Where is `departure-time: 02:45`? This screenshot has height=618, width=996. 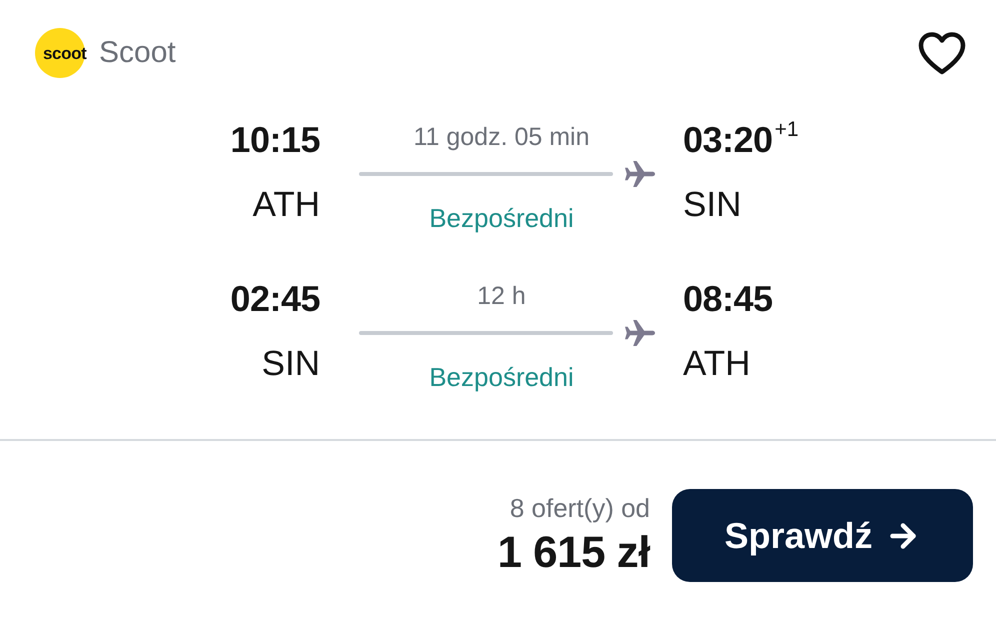 departure-time: 02:45 is located at coordinates (275, 299).